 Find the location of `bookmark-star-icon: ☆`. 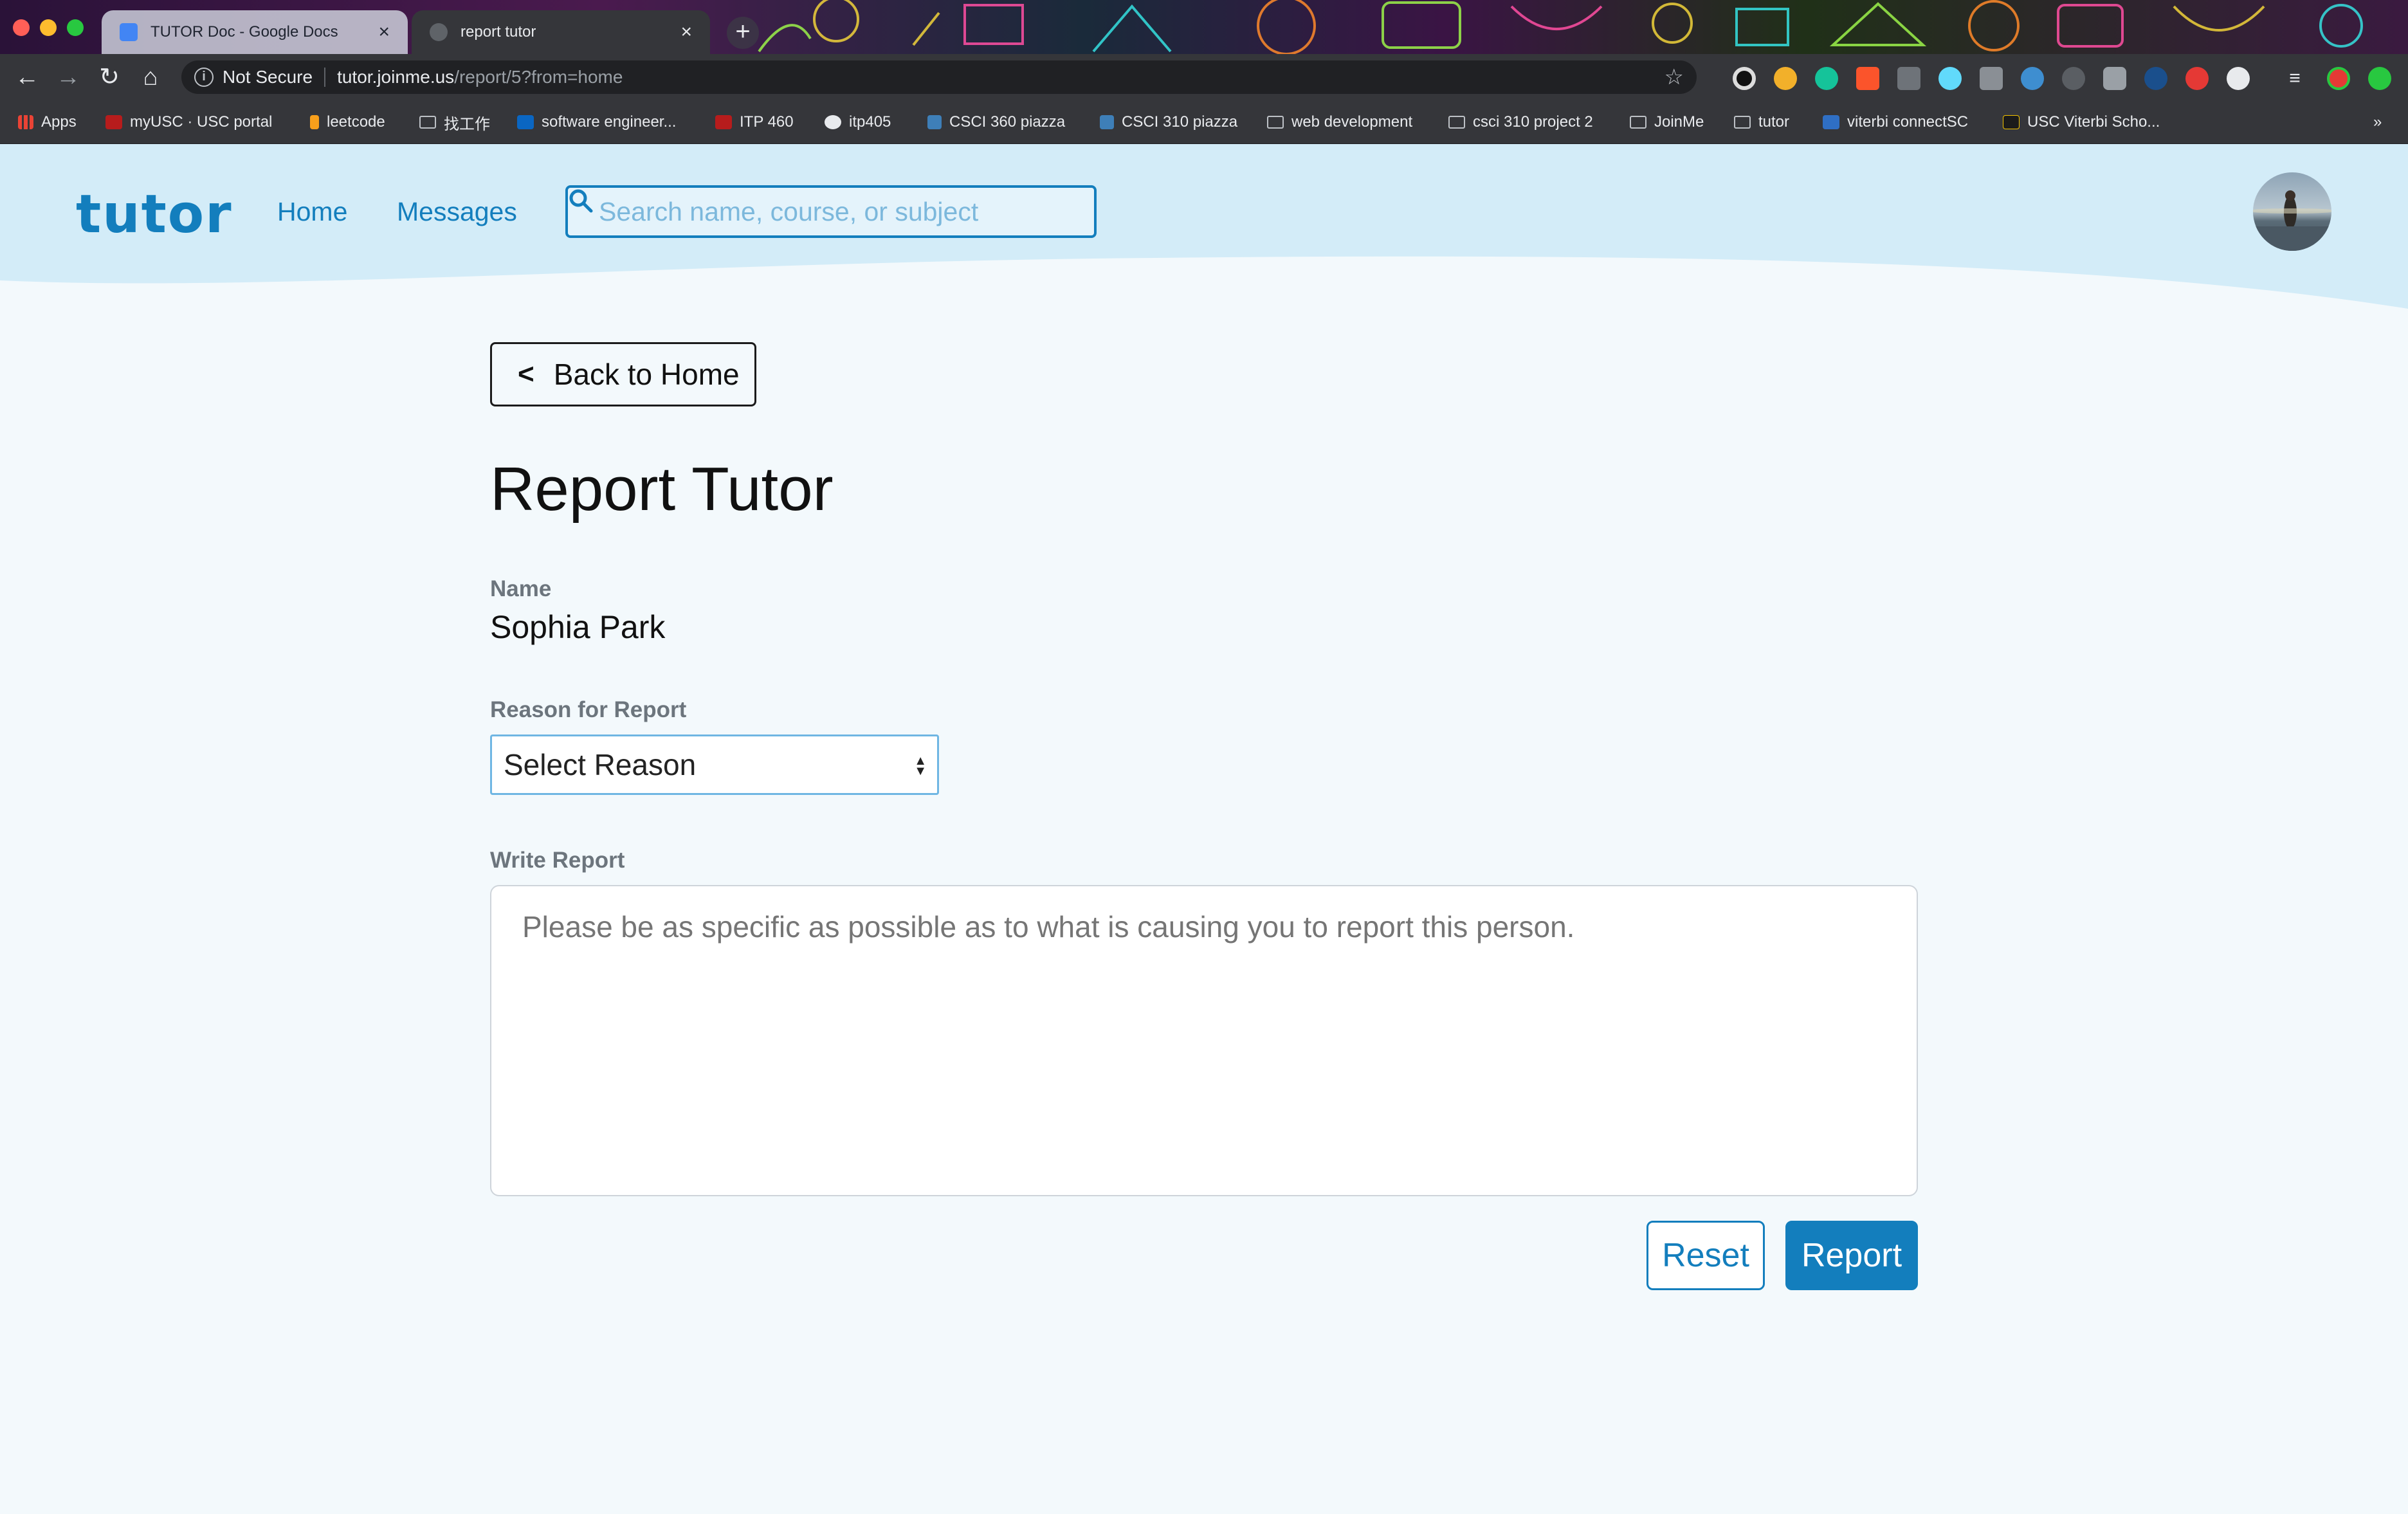

bookmark-star-icon: ☆ is located at coordinates (1675, 77).